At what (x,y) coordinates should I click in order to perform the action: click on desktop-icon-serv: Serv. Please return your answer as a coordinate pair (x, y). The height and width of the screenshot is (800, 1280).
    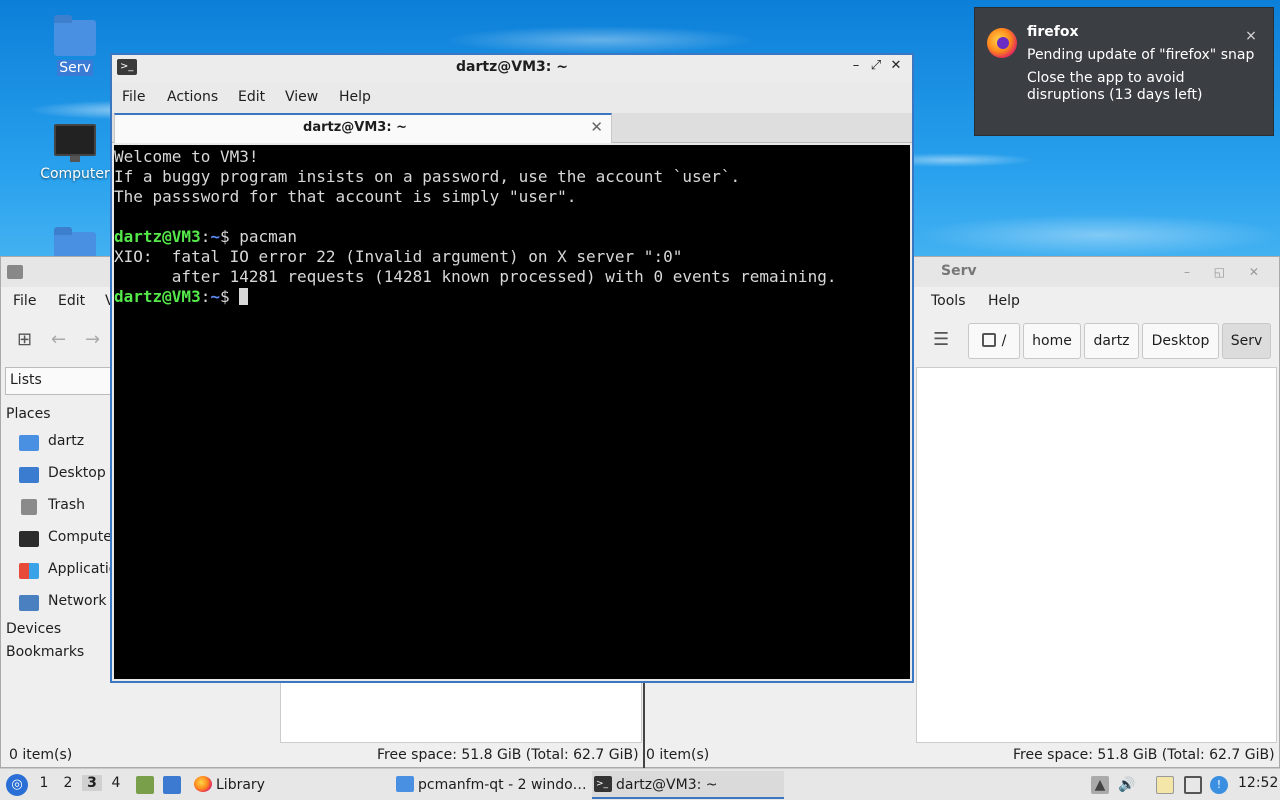
    Looking at the image, I should click on (75, 45).